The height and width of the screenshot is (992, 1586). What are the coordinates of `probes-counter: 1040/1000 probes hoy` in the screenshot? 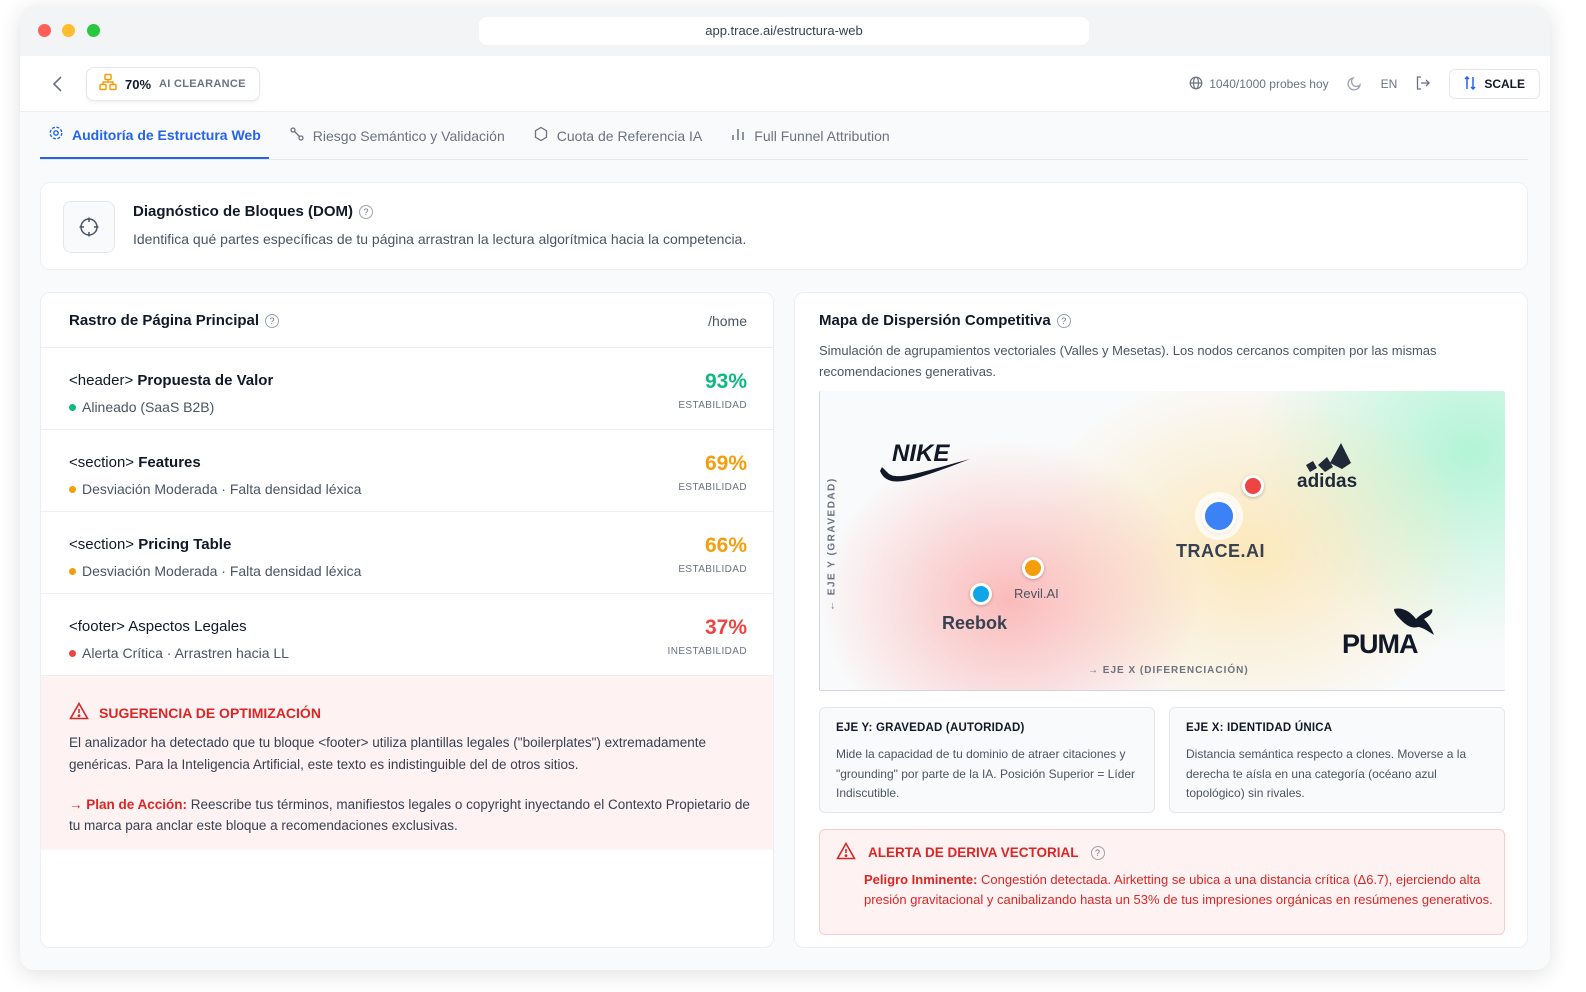 It's located at (1259, 84).